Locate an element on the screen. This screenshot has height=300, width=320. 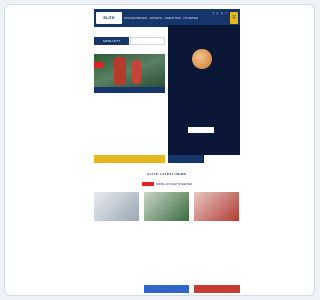
live-badge is located at coordinates (99, 65).